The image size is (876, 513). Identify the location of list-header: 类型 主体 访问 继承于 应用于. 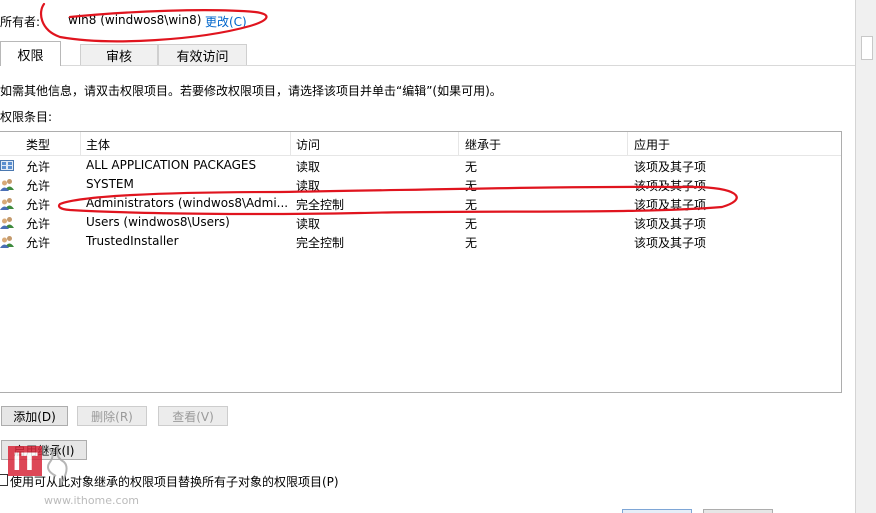
(420, 144).